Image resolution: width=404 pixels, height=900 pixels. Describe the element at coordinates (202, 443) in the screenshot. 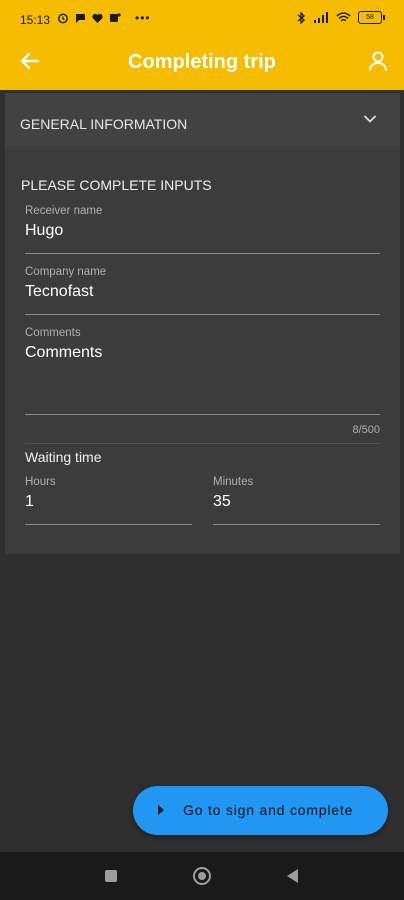

I see `divider` at that location.